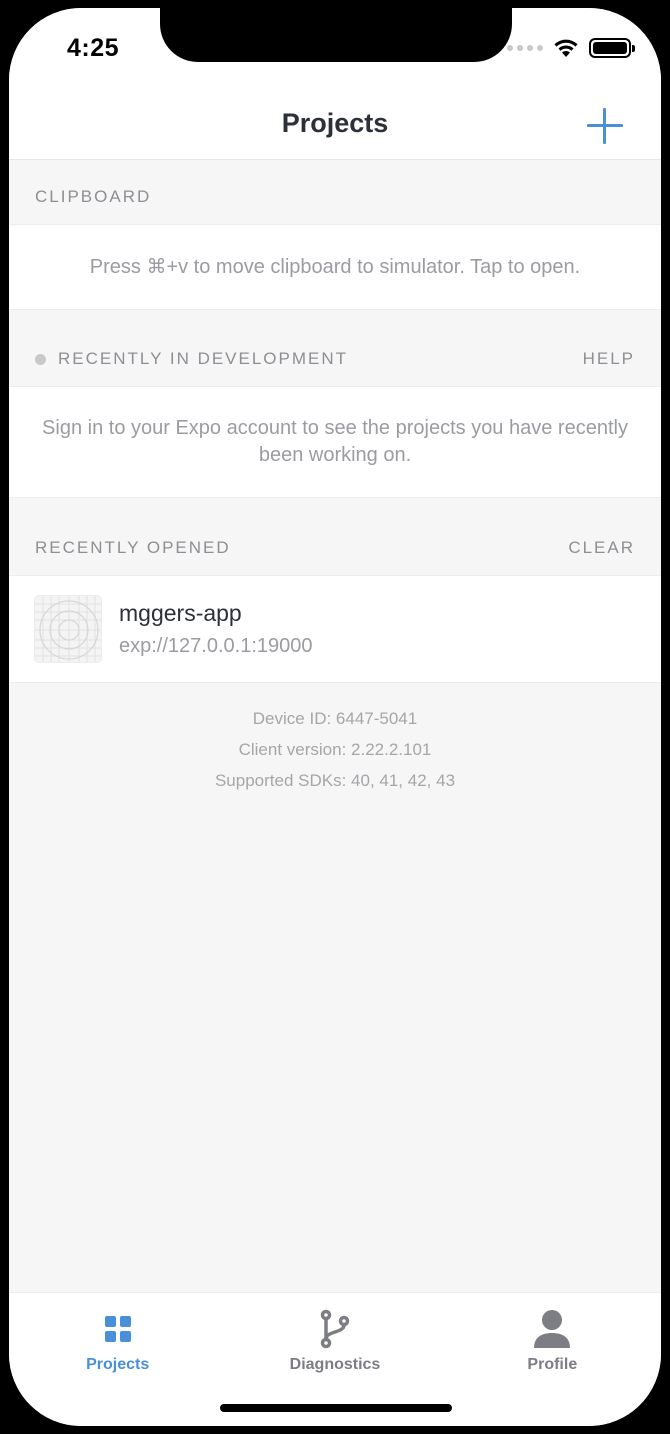 The image size is (670, 1434). Describe the element at coordinates (118, 1329) in the screenshot. I see `grid-icon` at that location.